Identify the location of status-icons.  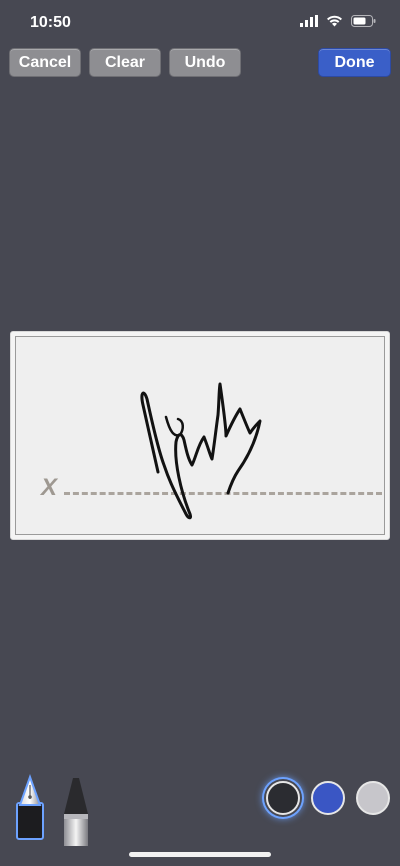
(338, 21).